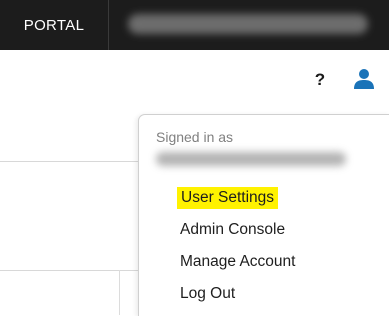 This screenshot has width=389, height=316. I want to click on table-column-divider, so click(119, 292).